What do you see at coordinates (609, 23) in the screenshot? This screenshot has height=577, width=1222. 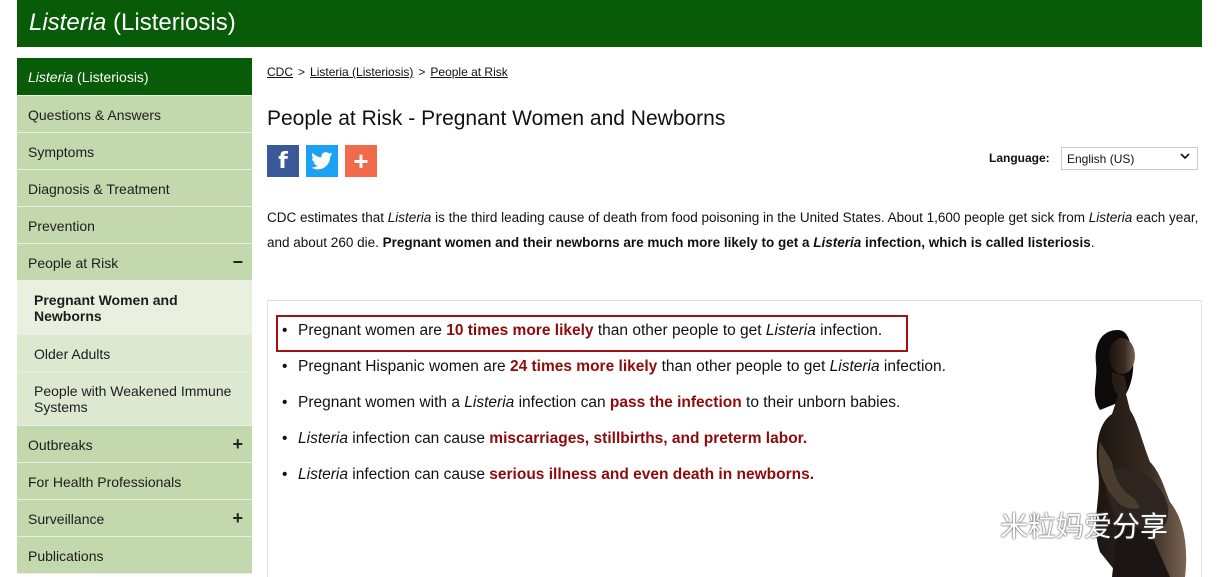 I see `site-banner: Listeria (Listeriosis)` at bounding box center [609, 23].